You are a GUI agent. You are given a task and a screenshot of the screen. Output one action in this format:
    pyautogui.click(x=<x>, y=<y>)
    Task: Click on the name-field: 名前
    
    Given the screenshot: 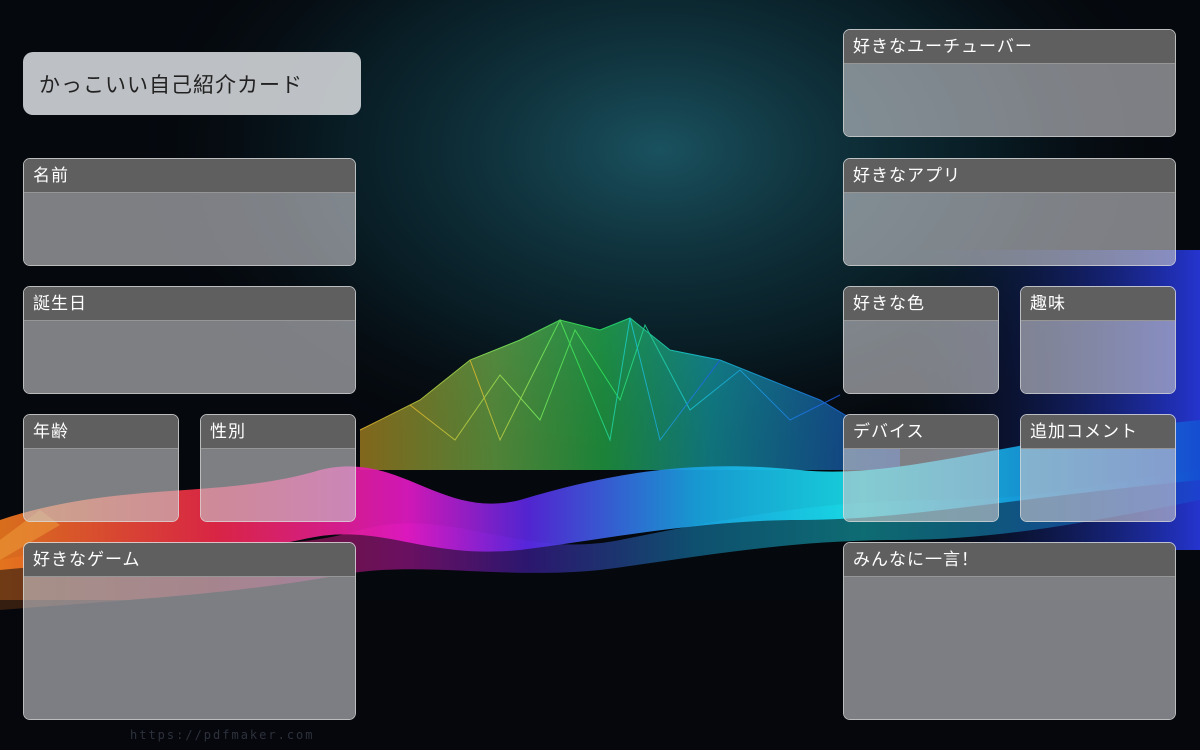 What is the action you would take?
    pyautogui.click(x=189, y=212)
    